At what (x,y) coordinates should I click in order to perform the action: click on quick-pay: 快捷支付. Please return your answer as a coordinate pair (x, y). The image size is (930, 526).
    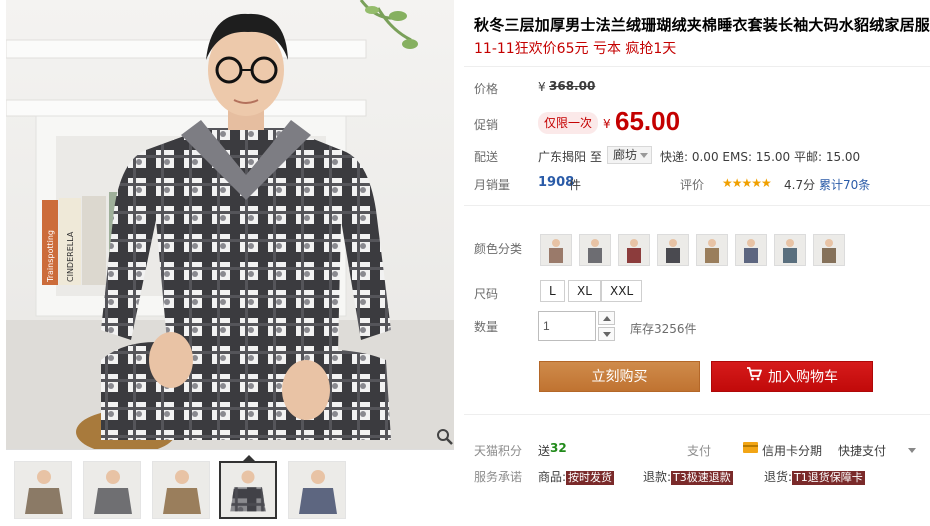
    Looking at the image, I should click on (862, 451).